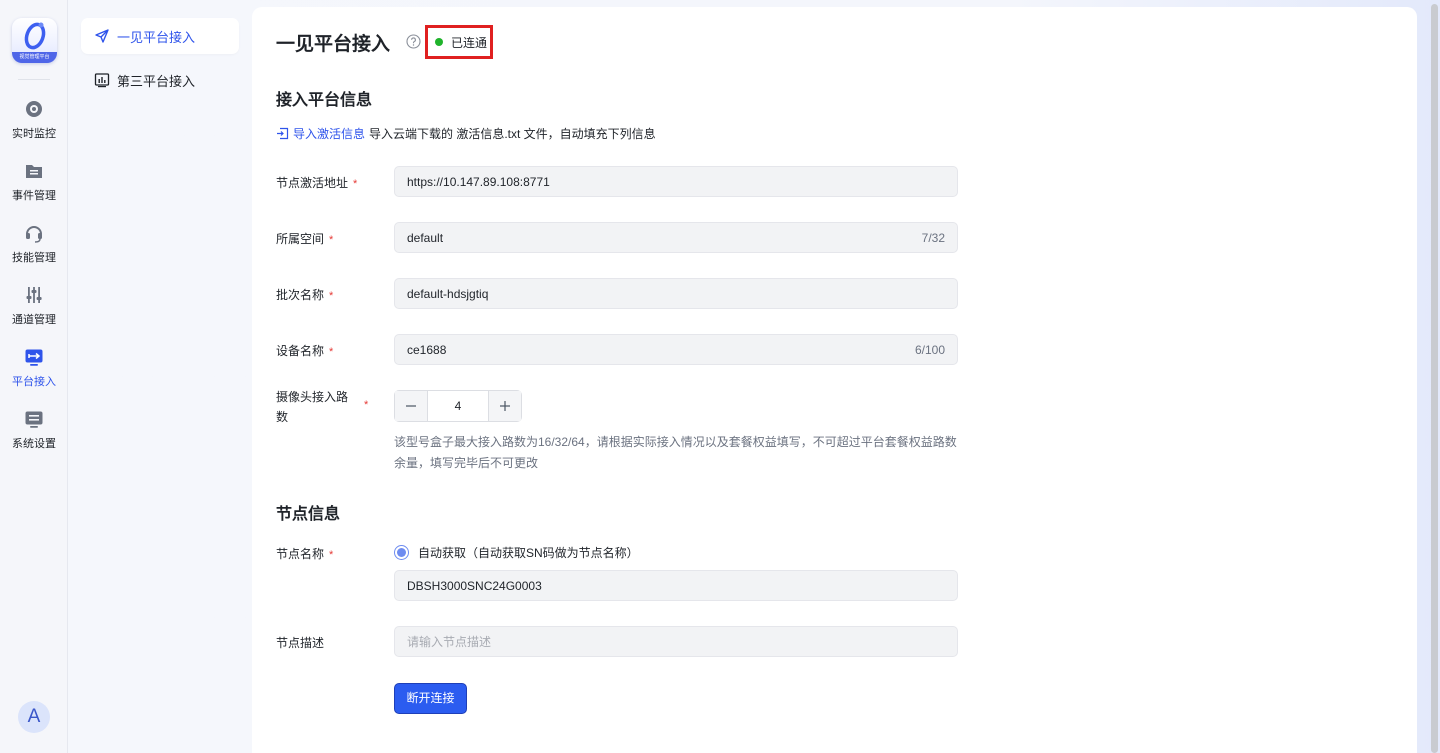 Image resolution: width=1440 pixels, height=753 pixels. I want to click on radio-button, so click(401, 552).